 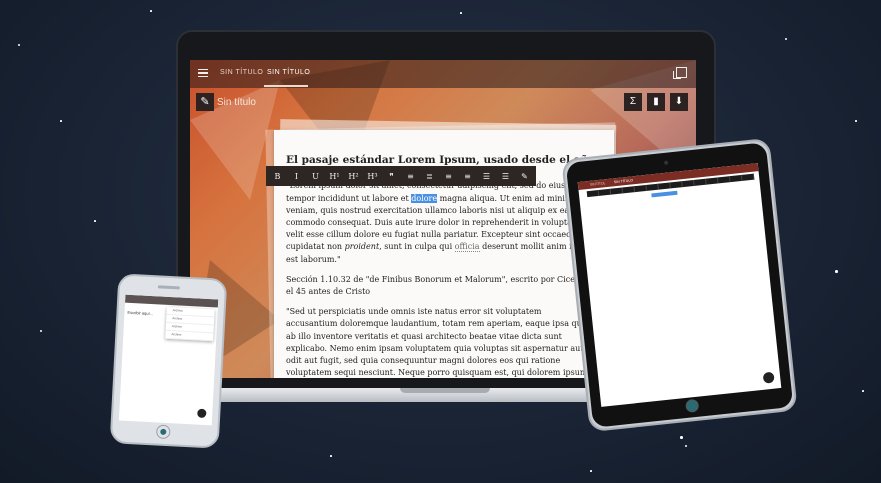 I want to click on trash-icon: ▮, so click(x=656, y=102).